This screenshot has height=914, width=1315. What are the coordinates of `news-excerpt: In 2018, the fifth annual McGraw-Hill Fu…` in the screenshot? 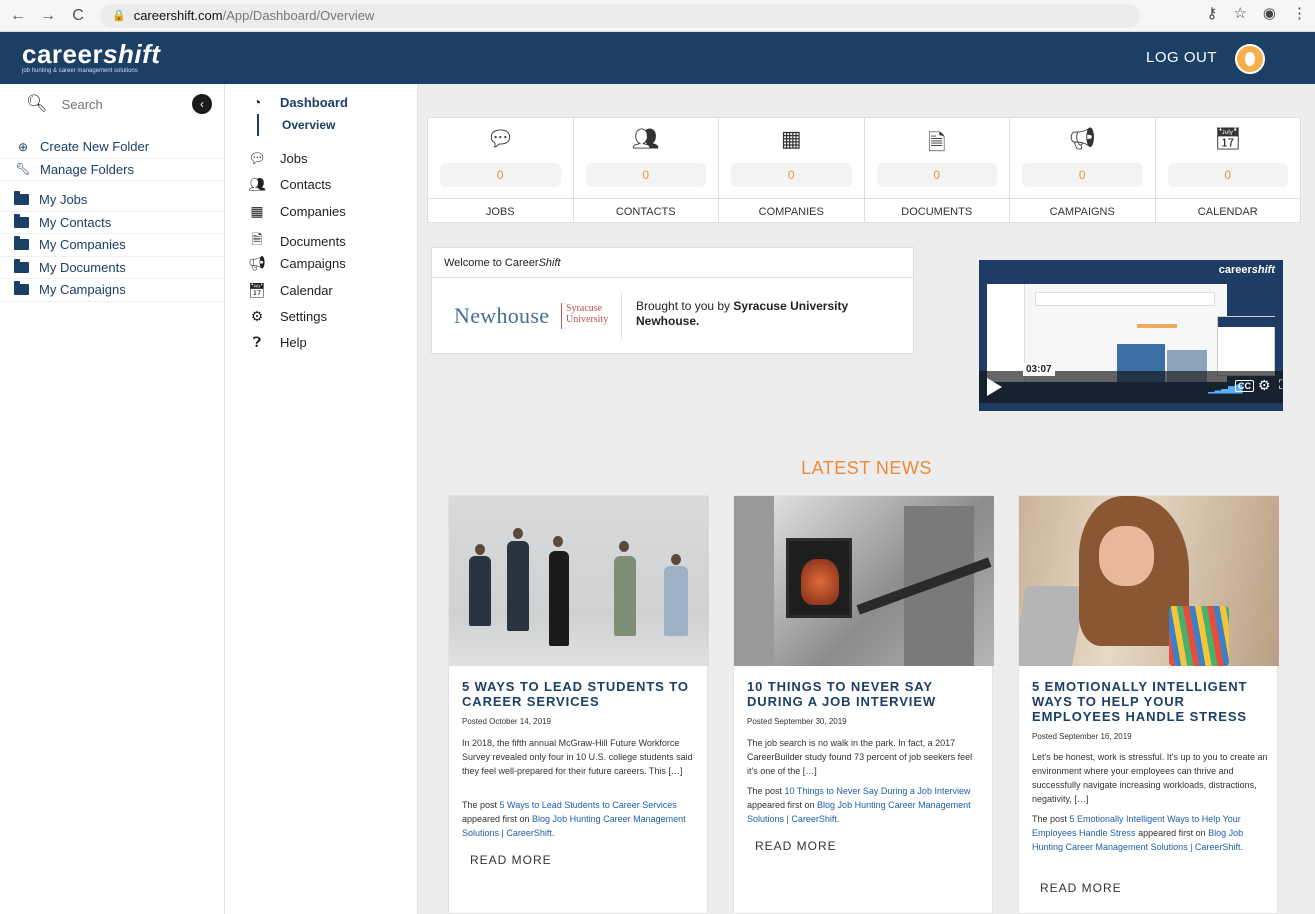 It's located at (577, 757).